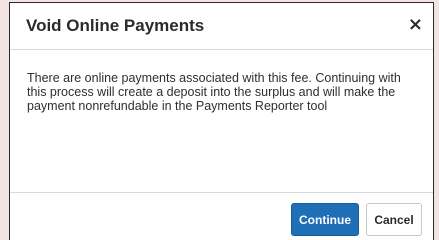 The width and height of the screenshot is (439, 240). What do you see at coordinates (115, 25) in the screenshot?
I see `dialog-title: Void Online Payments` at bounding box center [115, 25].